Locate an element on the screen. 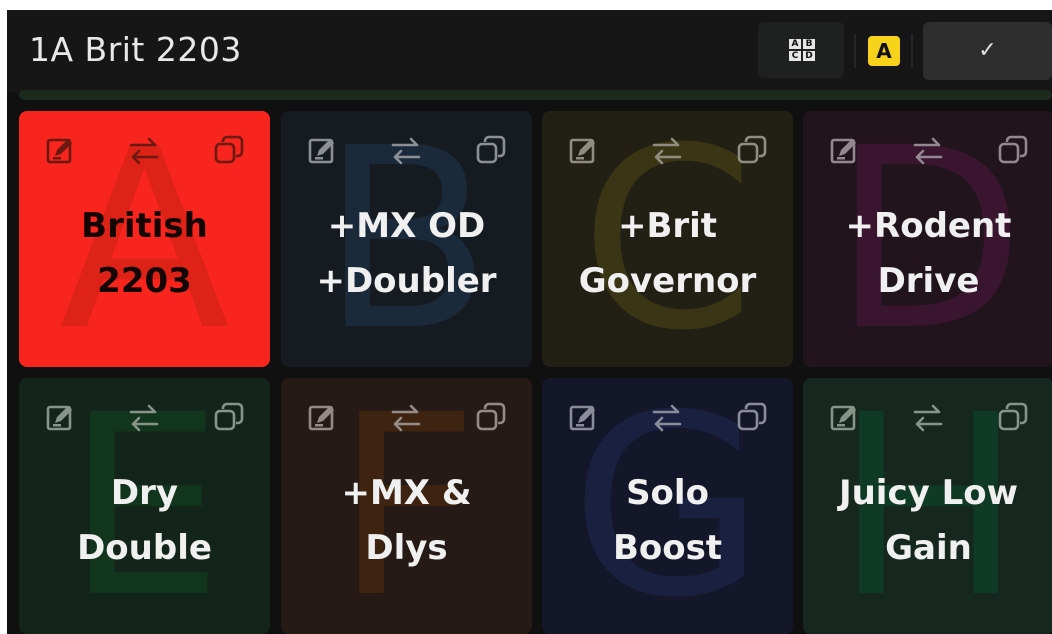 The height and width of the screenshot is (634, 1052). preset-tile-d: D +Rodent Drive is located at coordinates (927, 239).